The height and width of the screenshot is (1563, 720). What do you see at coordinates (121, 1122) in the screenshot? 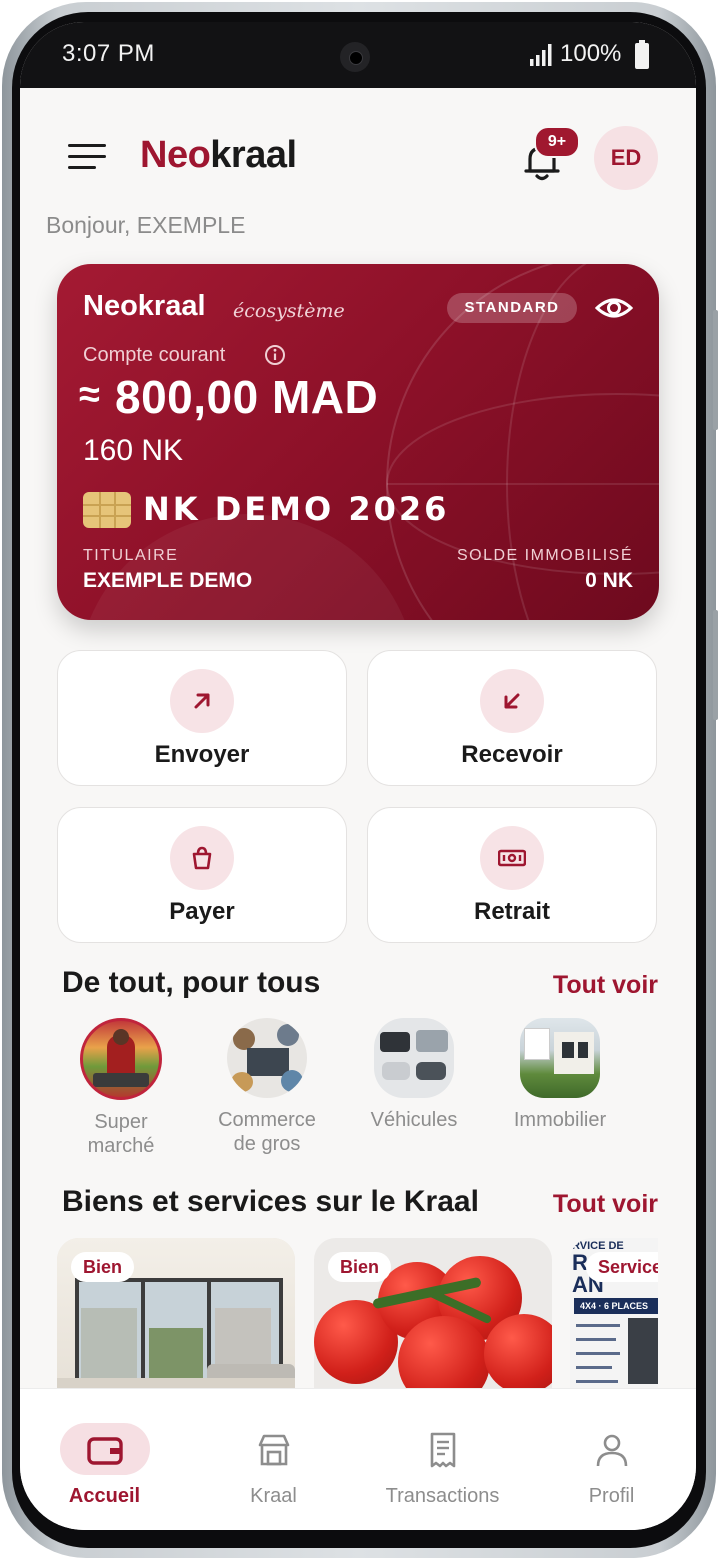
I see `category-label-line1: Super` at bounding box center [121, 1122].